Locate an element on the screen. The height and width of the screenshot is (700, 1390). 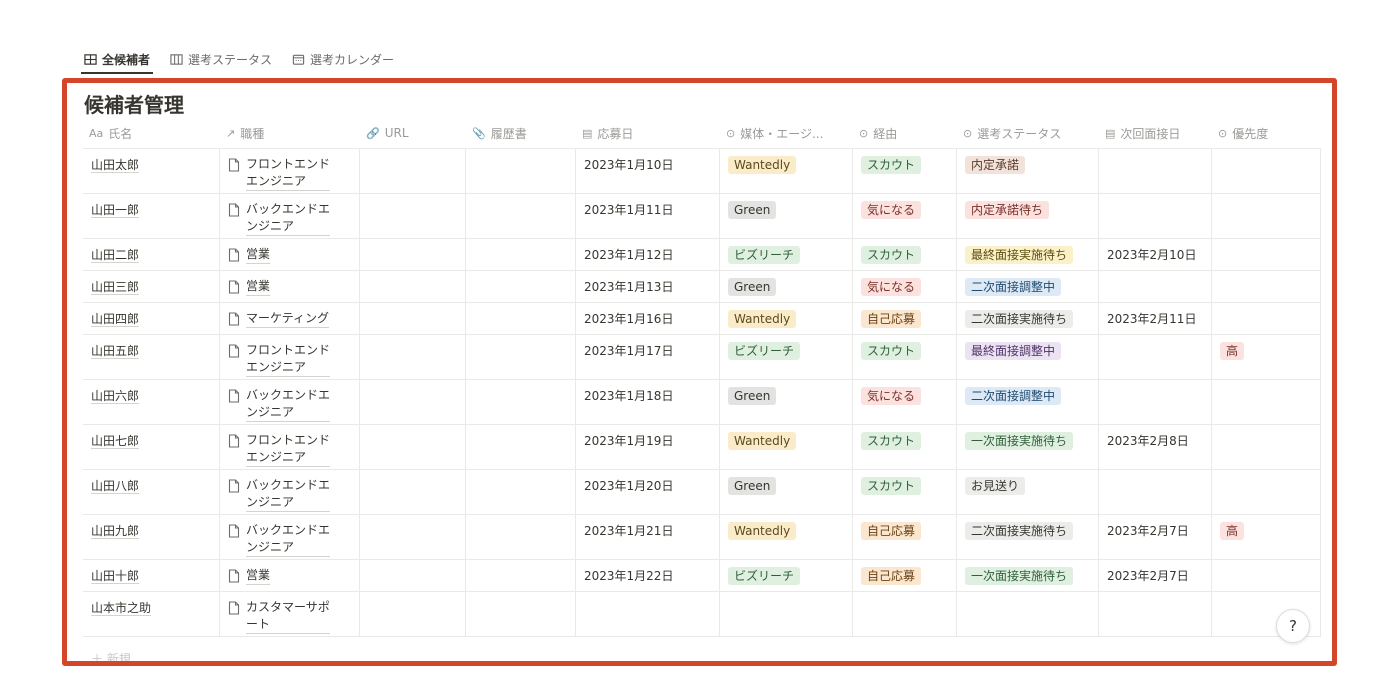
table-row: 山田一郎 バックエンドエ ンジニア 2023年1月11日 Green 気になる 内定承諾待ち is located at coordinates (702, 216).